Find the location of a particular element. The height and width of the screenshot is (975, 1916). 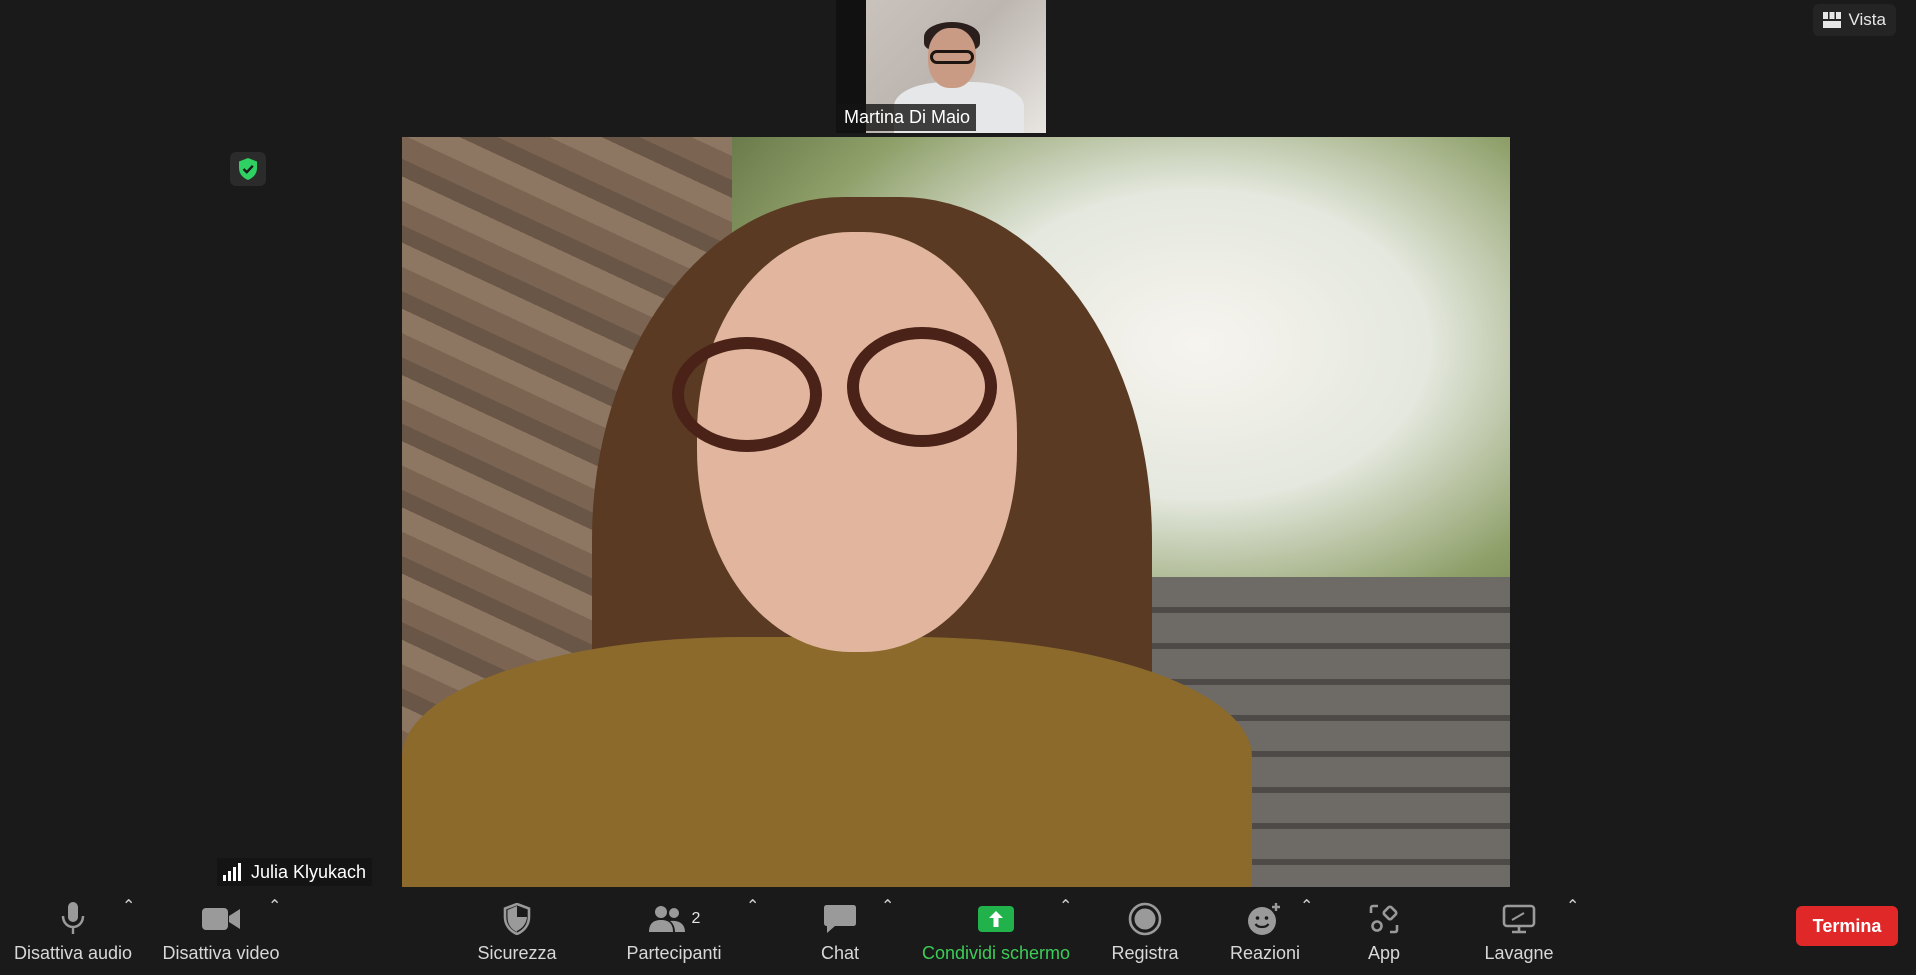

smiley-plus-icon is located at coordinates (1264, 918).